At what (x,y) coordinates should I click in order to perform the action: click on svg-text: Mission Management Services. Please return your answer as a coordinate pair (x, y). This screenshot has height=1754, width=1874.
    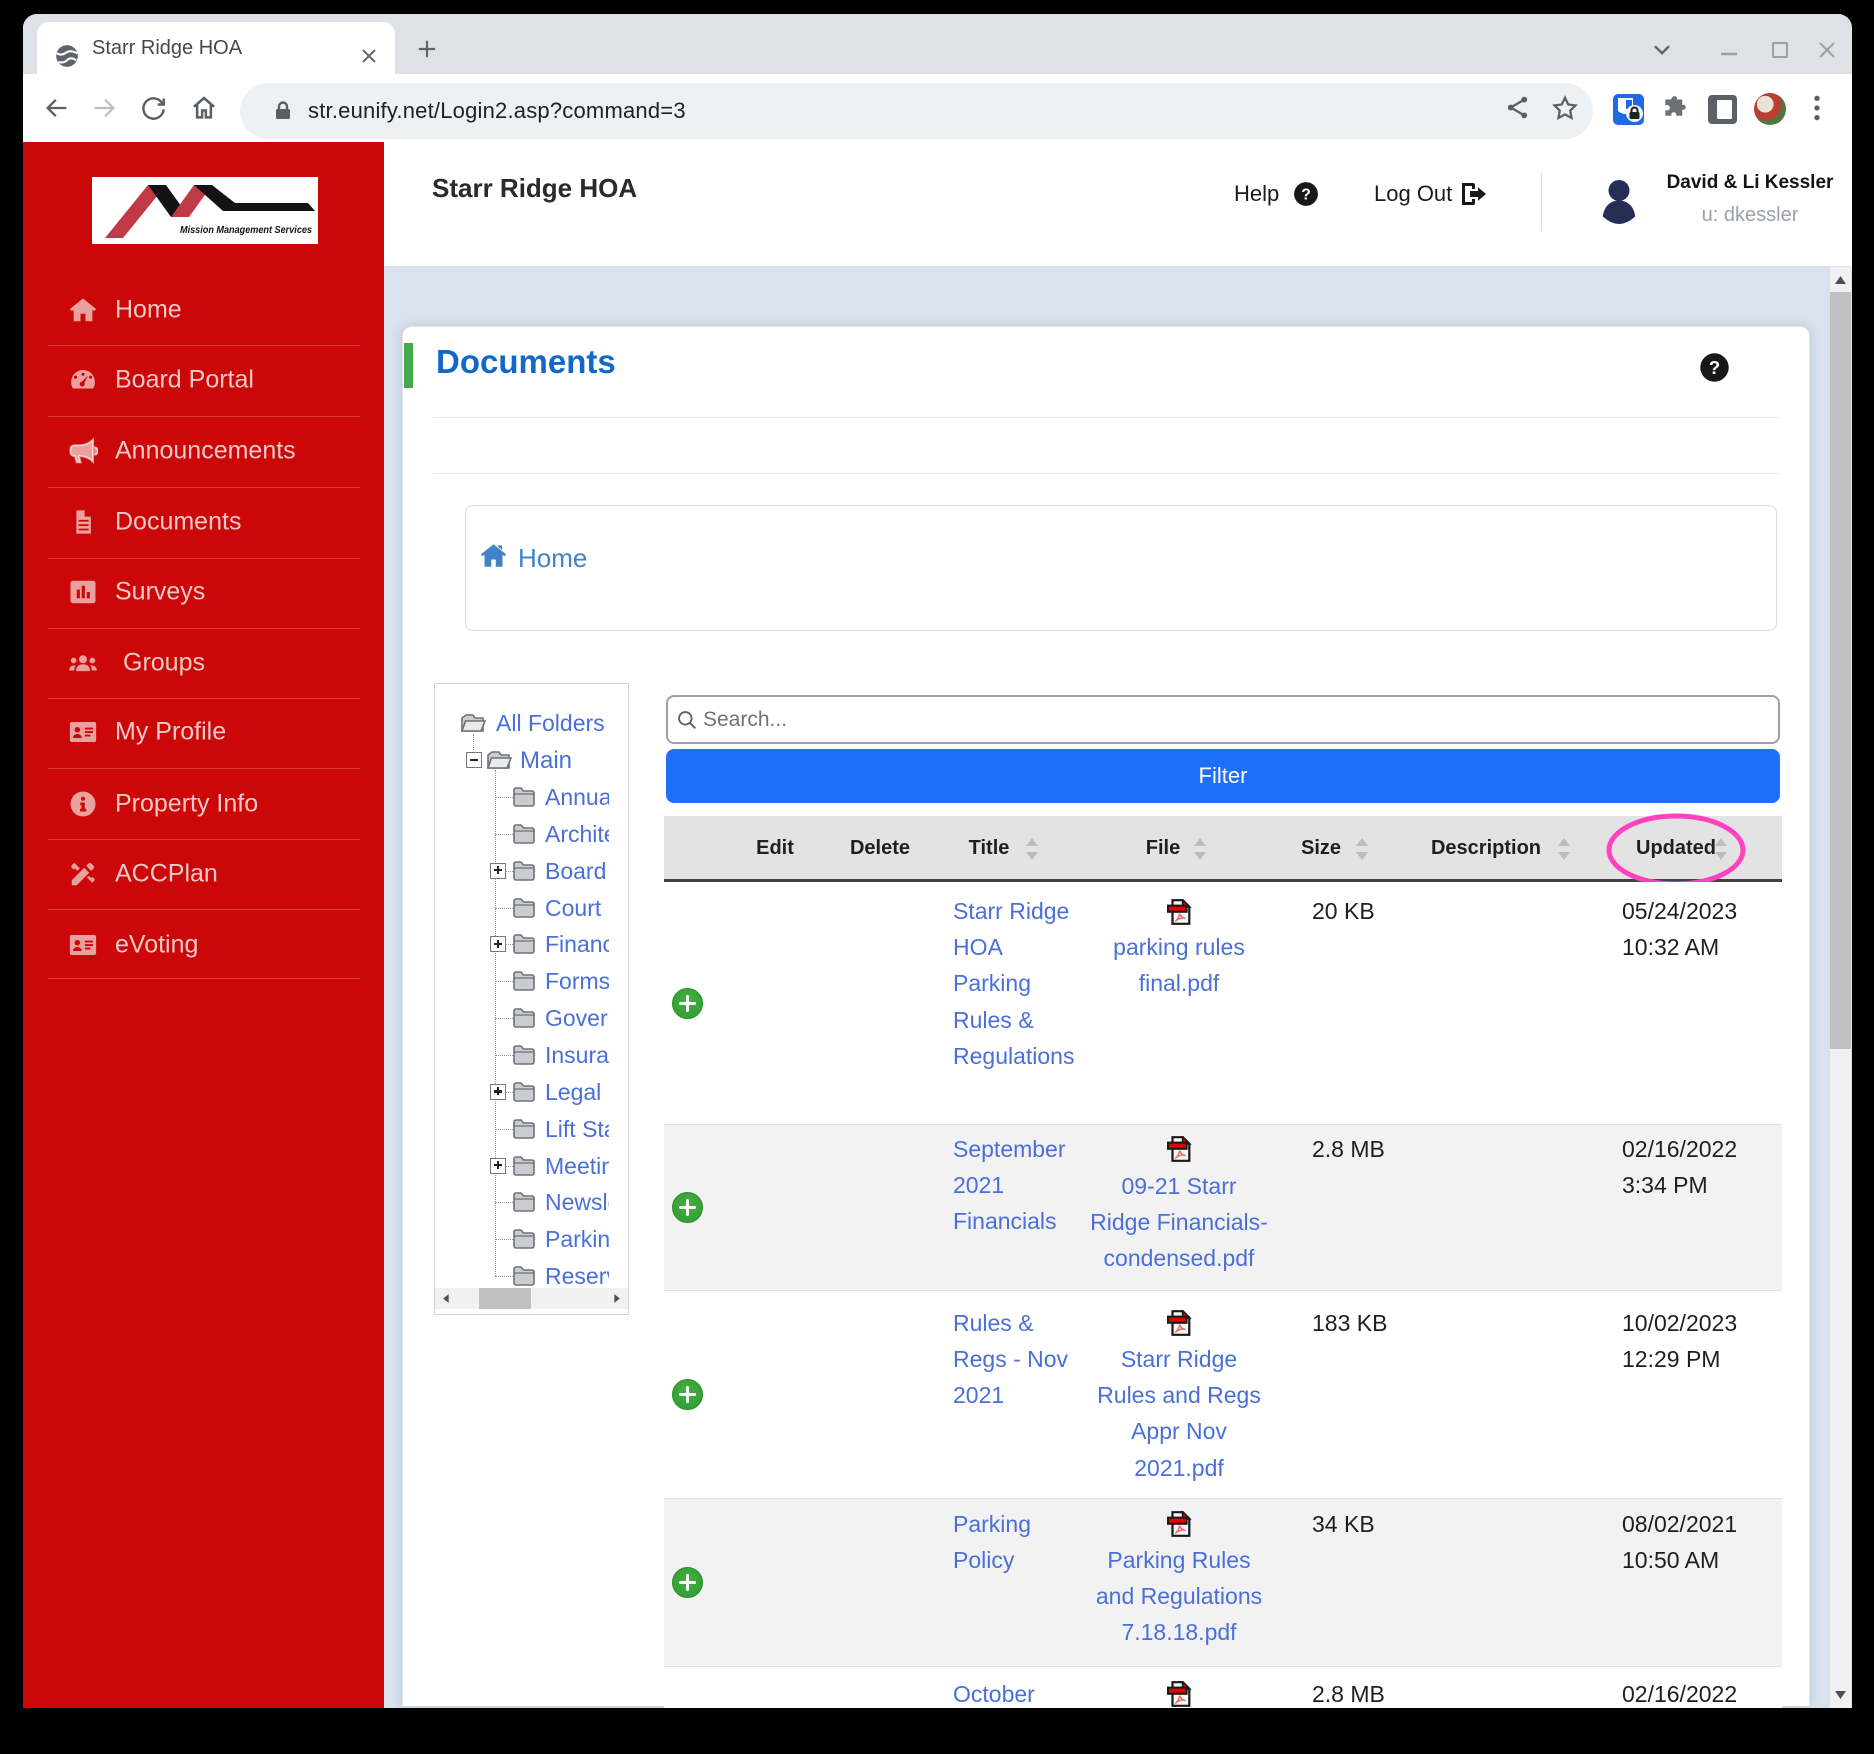
    Looking at the image, I should click on (246, 230).